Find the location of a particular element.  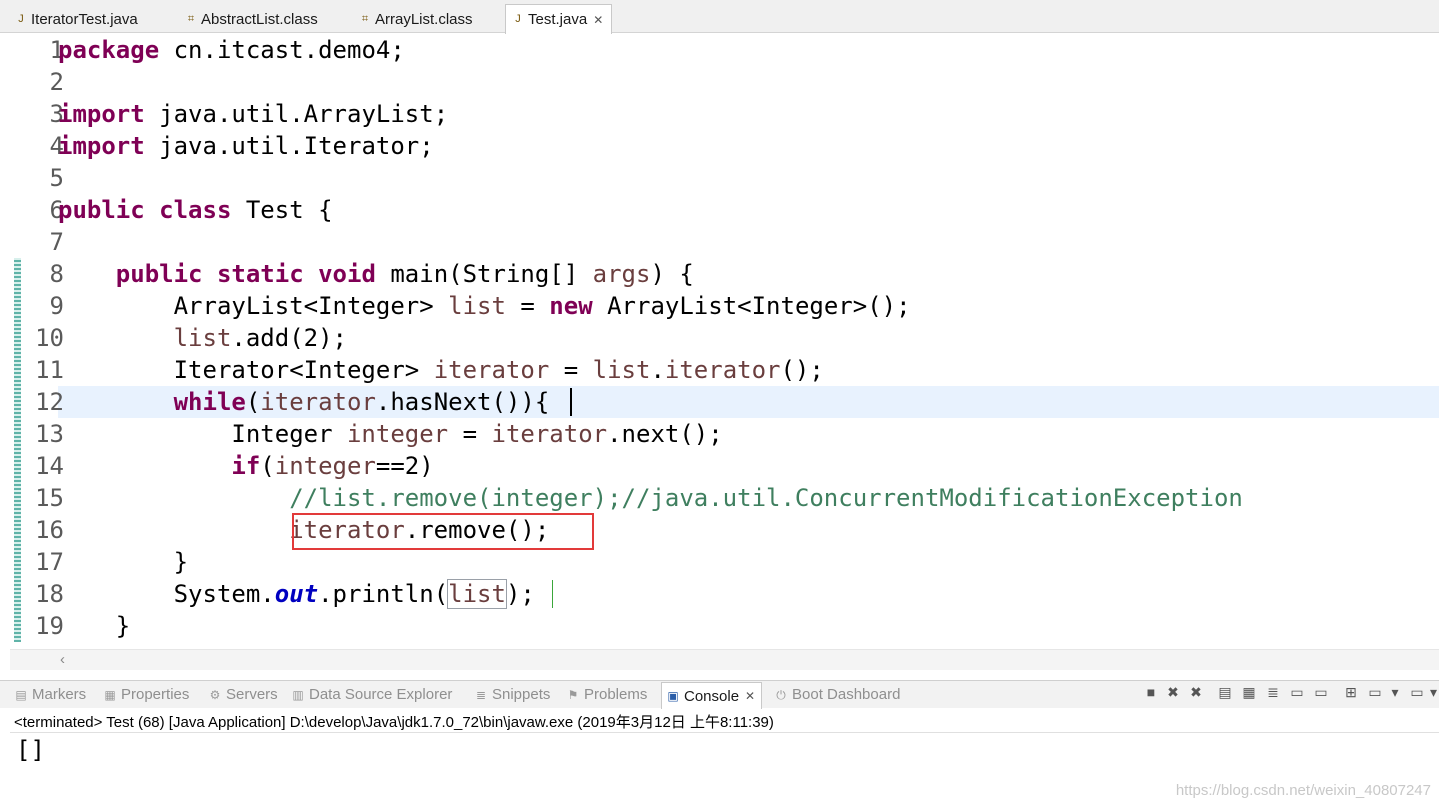

tab-label: Snippets is located at coordinates (521, 694).